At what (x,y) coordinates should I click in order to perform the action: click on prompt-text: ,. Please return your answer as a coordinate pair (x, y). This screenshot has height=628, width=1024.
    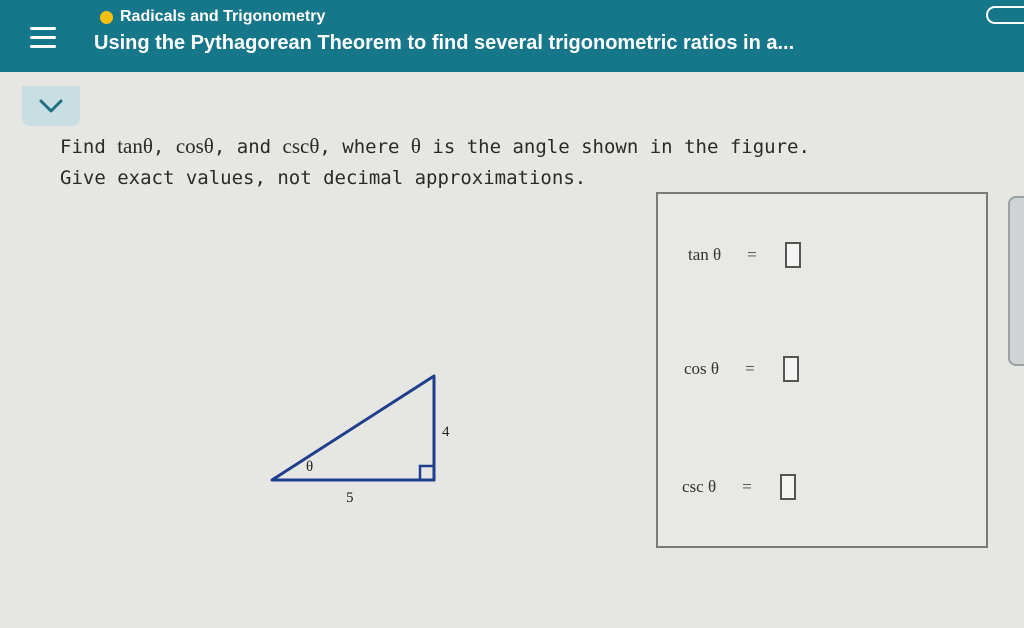
    Looking at the image, I should click on (164, 147).